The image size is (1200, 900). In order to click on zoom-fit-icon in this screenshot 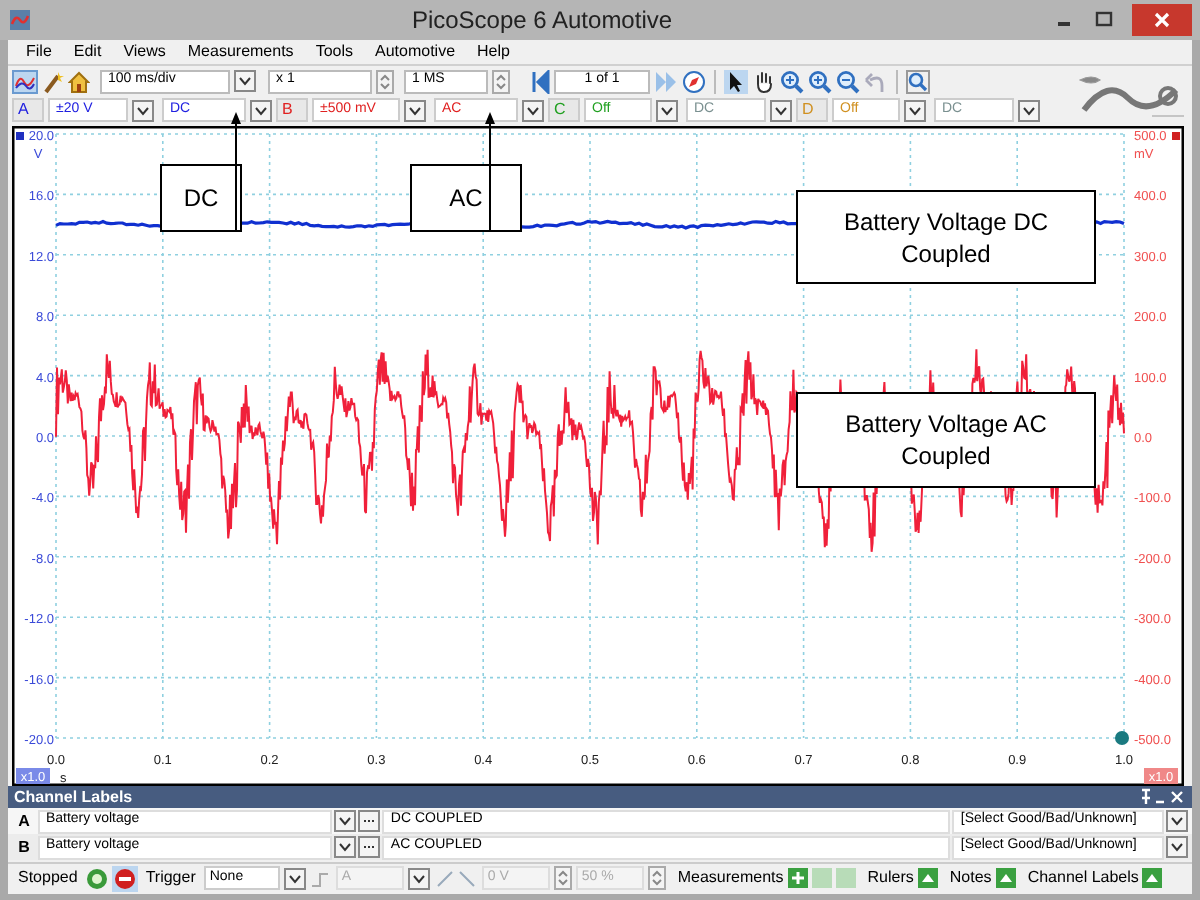, I will do `click(918, 81)`.